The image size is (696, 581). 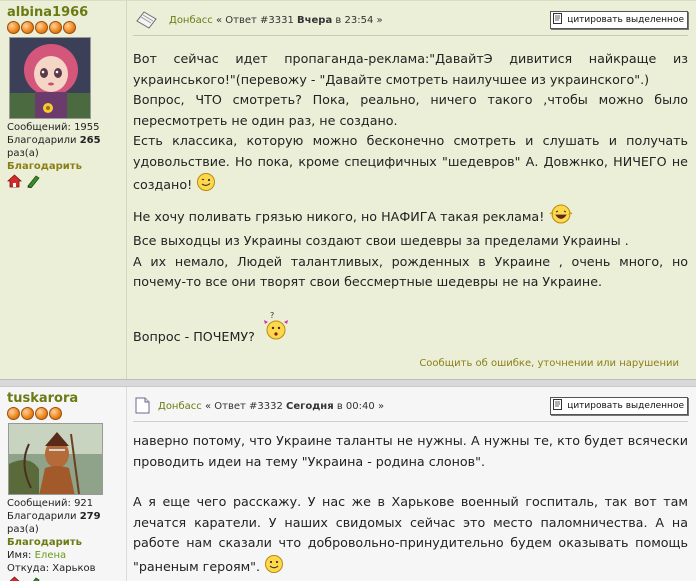 I want to click on paragraph: Вопрос - ПОЧЕМУ? ?, so click(x=410, y=329).